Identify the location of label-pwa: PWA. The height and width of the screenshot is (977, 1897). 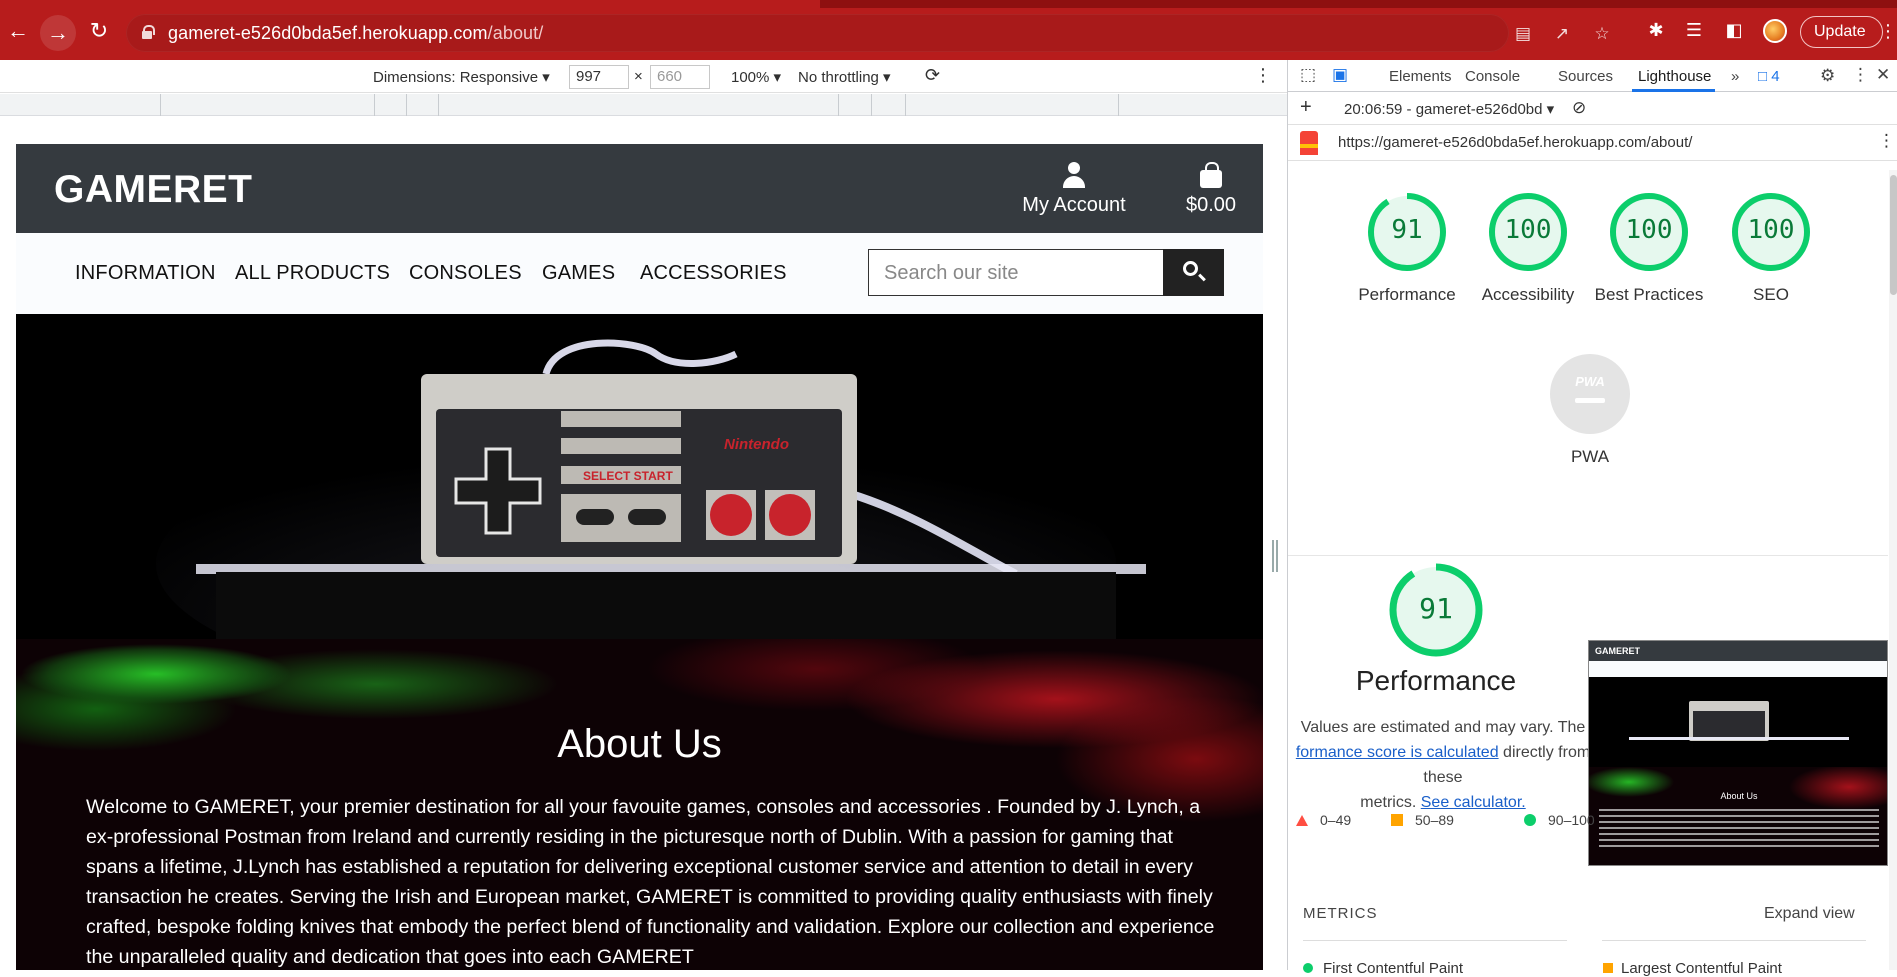
(1590, 456).